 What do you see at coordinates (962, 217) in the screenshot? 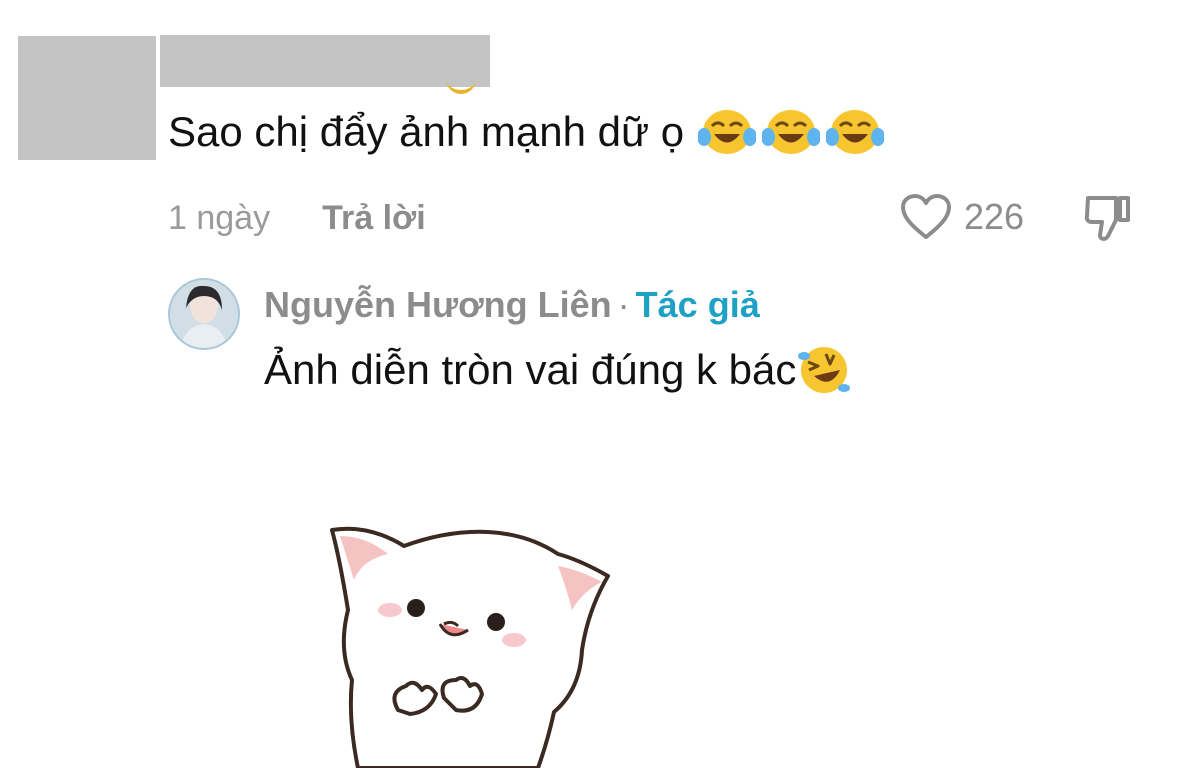
I see `like-button: 226` at bounding box center [962, 217].